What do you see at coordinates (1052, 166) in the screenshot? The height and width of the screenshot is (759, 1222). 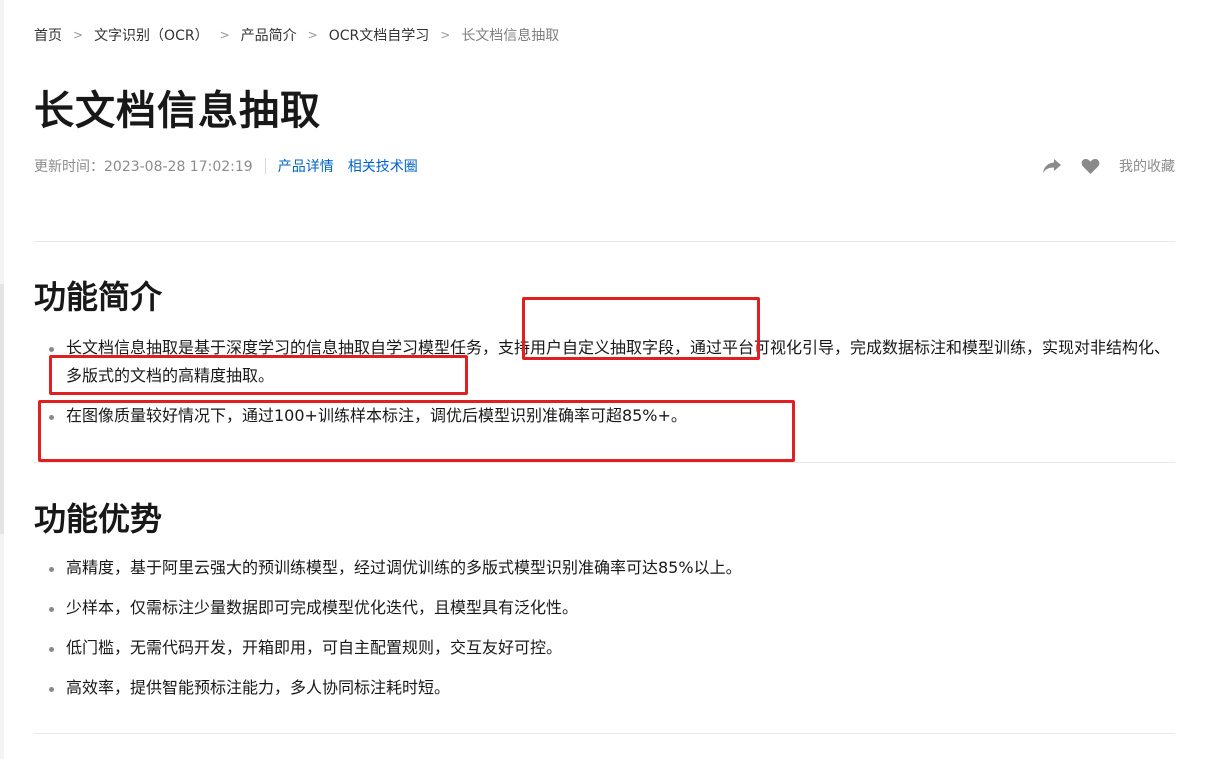 I see `share-icon` at bounding box center [1052, 166].